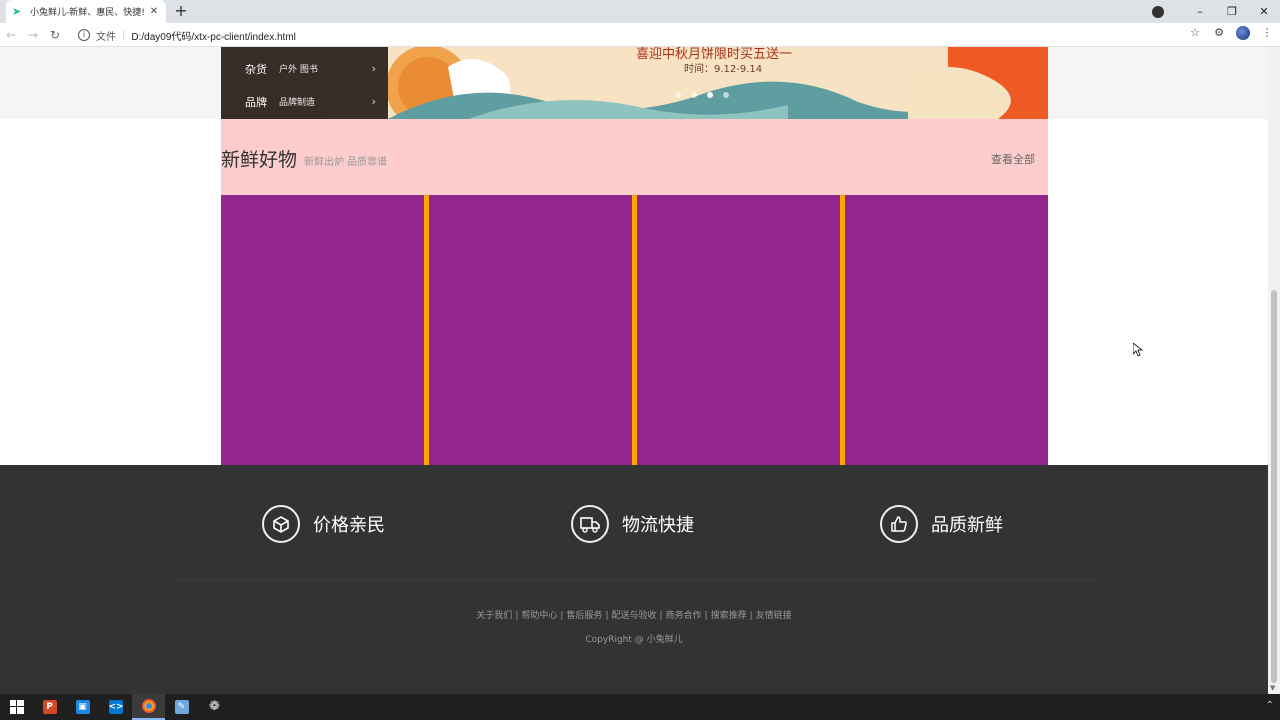  I want to click on back-arrow-icon: ←, so click(11, 35).